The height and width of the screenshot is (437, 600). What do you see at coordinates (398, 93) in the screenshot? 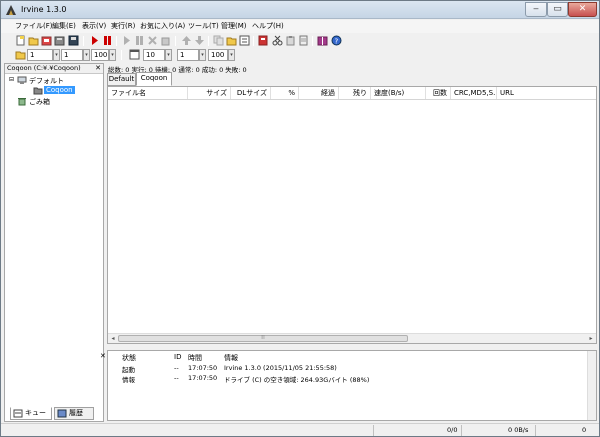
I see `column-speed: 速度(B/s)` at bounding box center [398, 93].